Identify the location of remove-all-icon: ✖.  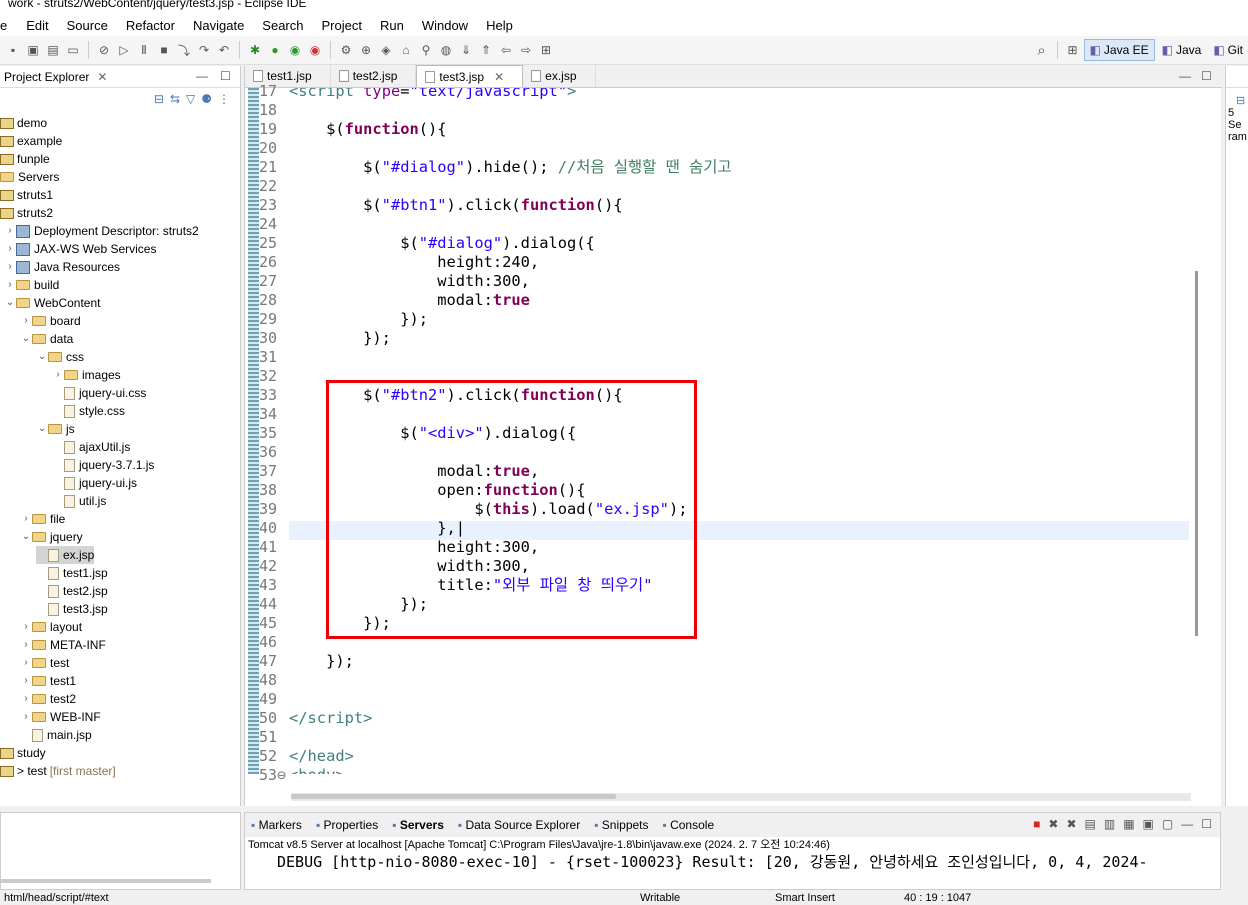
(1071, 824).